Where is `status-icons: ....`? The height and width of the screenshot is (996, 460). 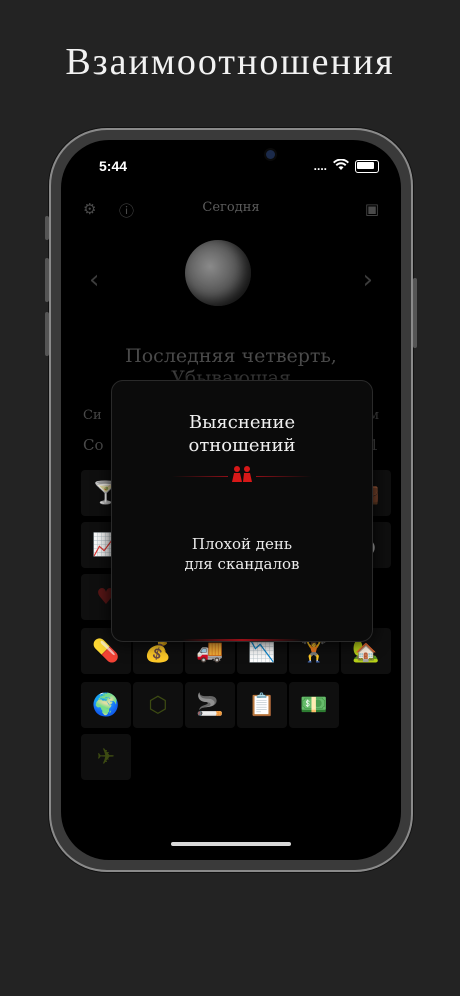 status-icons: .... is located at coordinates (346, 166).